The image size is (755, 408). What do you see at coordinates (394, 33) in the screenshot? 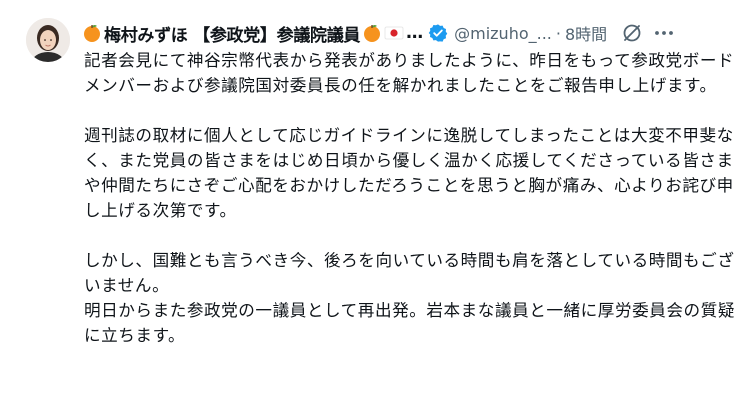
I see `japan-flag-icon` at bounding box center [394, 33].